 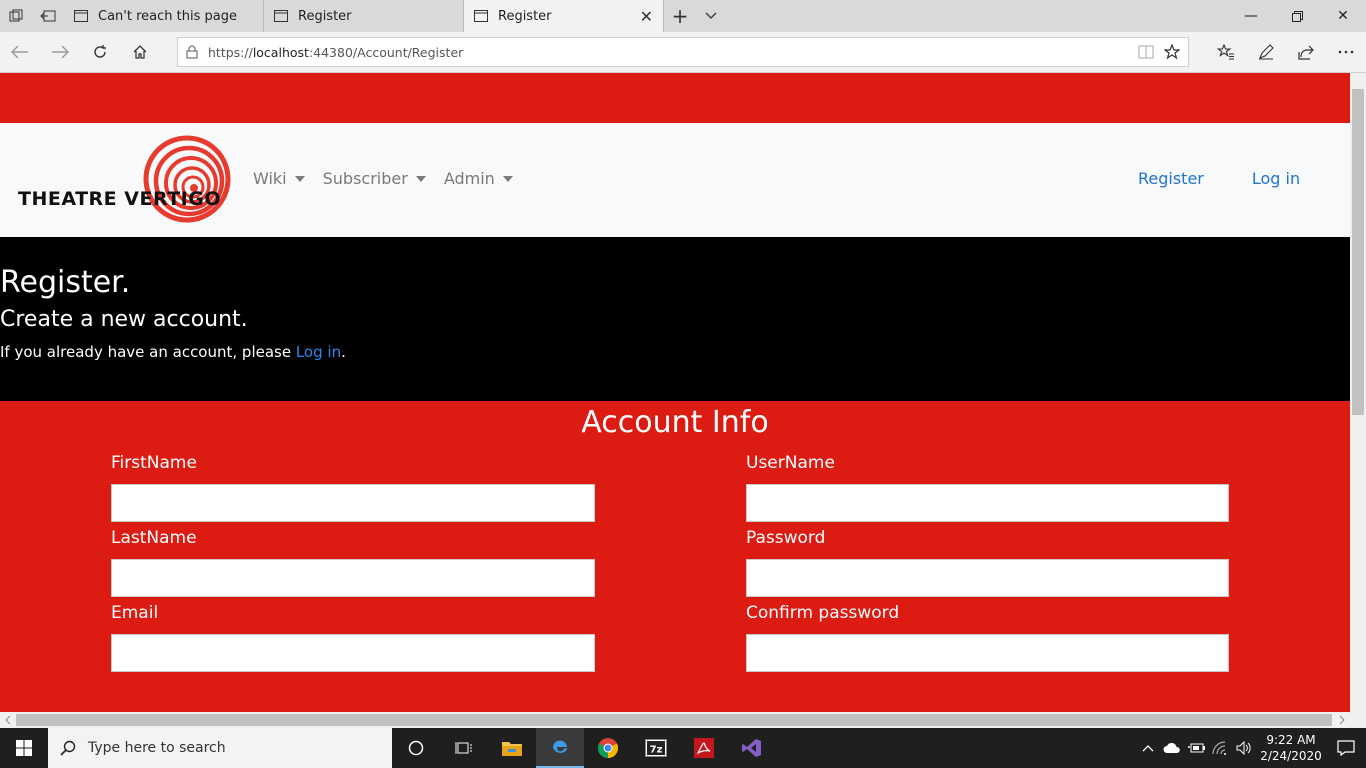 I want to click on form-column-right: UserName Password Confirm password, so click(x=987, y=563).